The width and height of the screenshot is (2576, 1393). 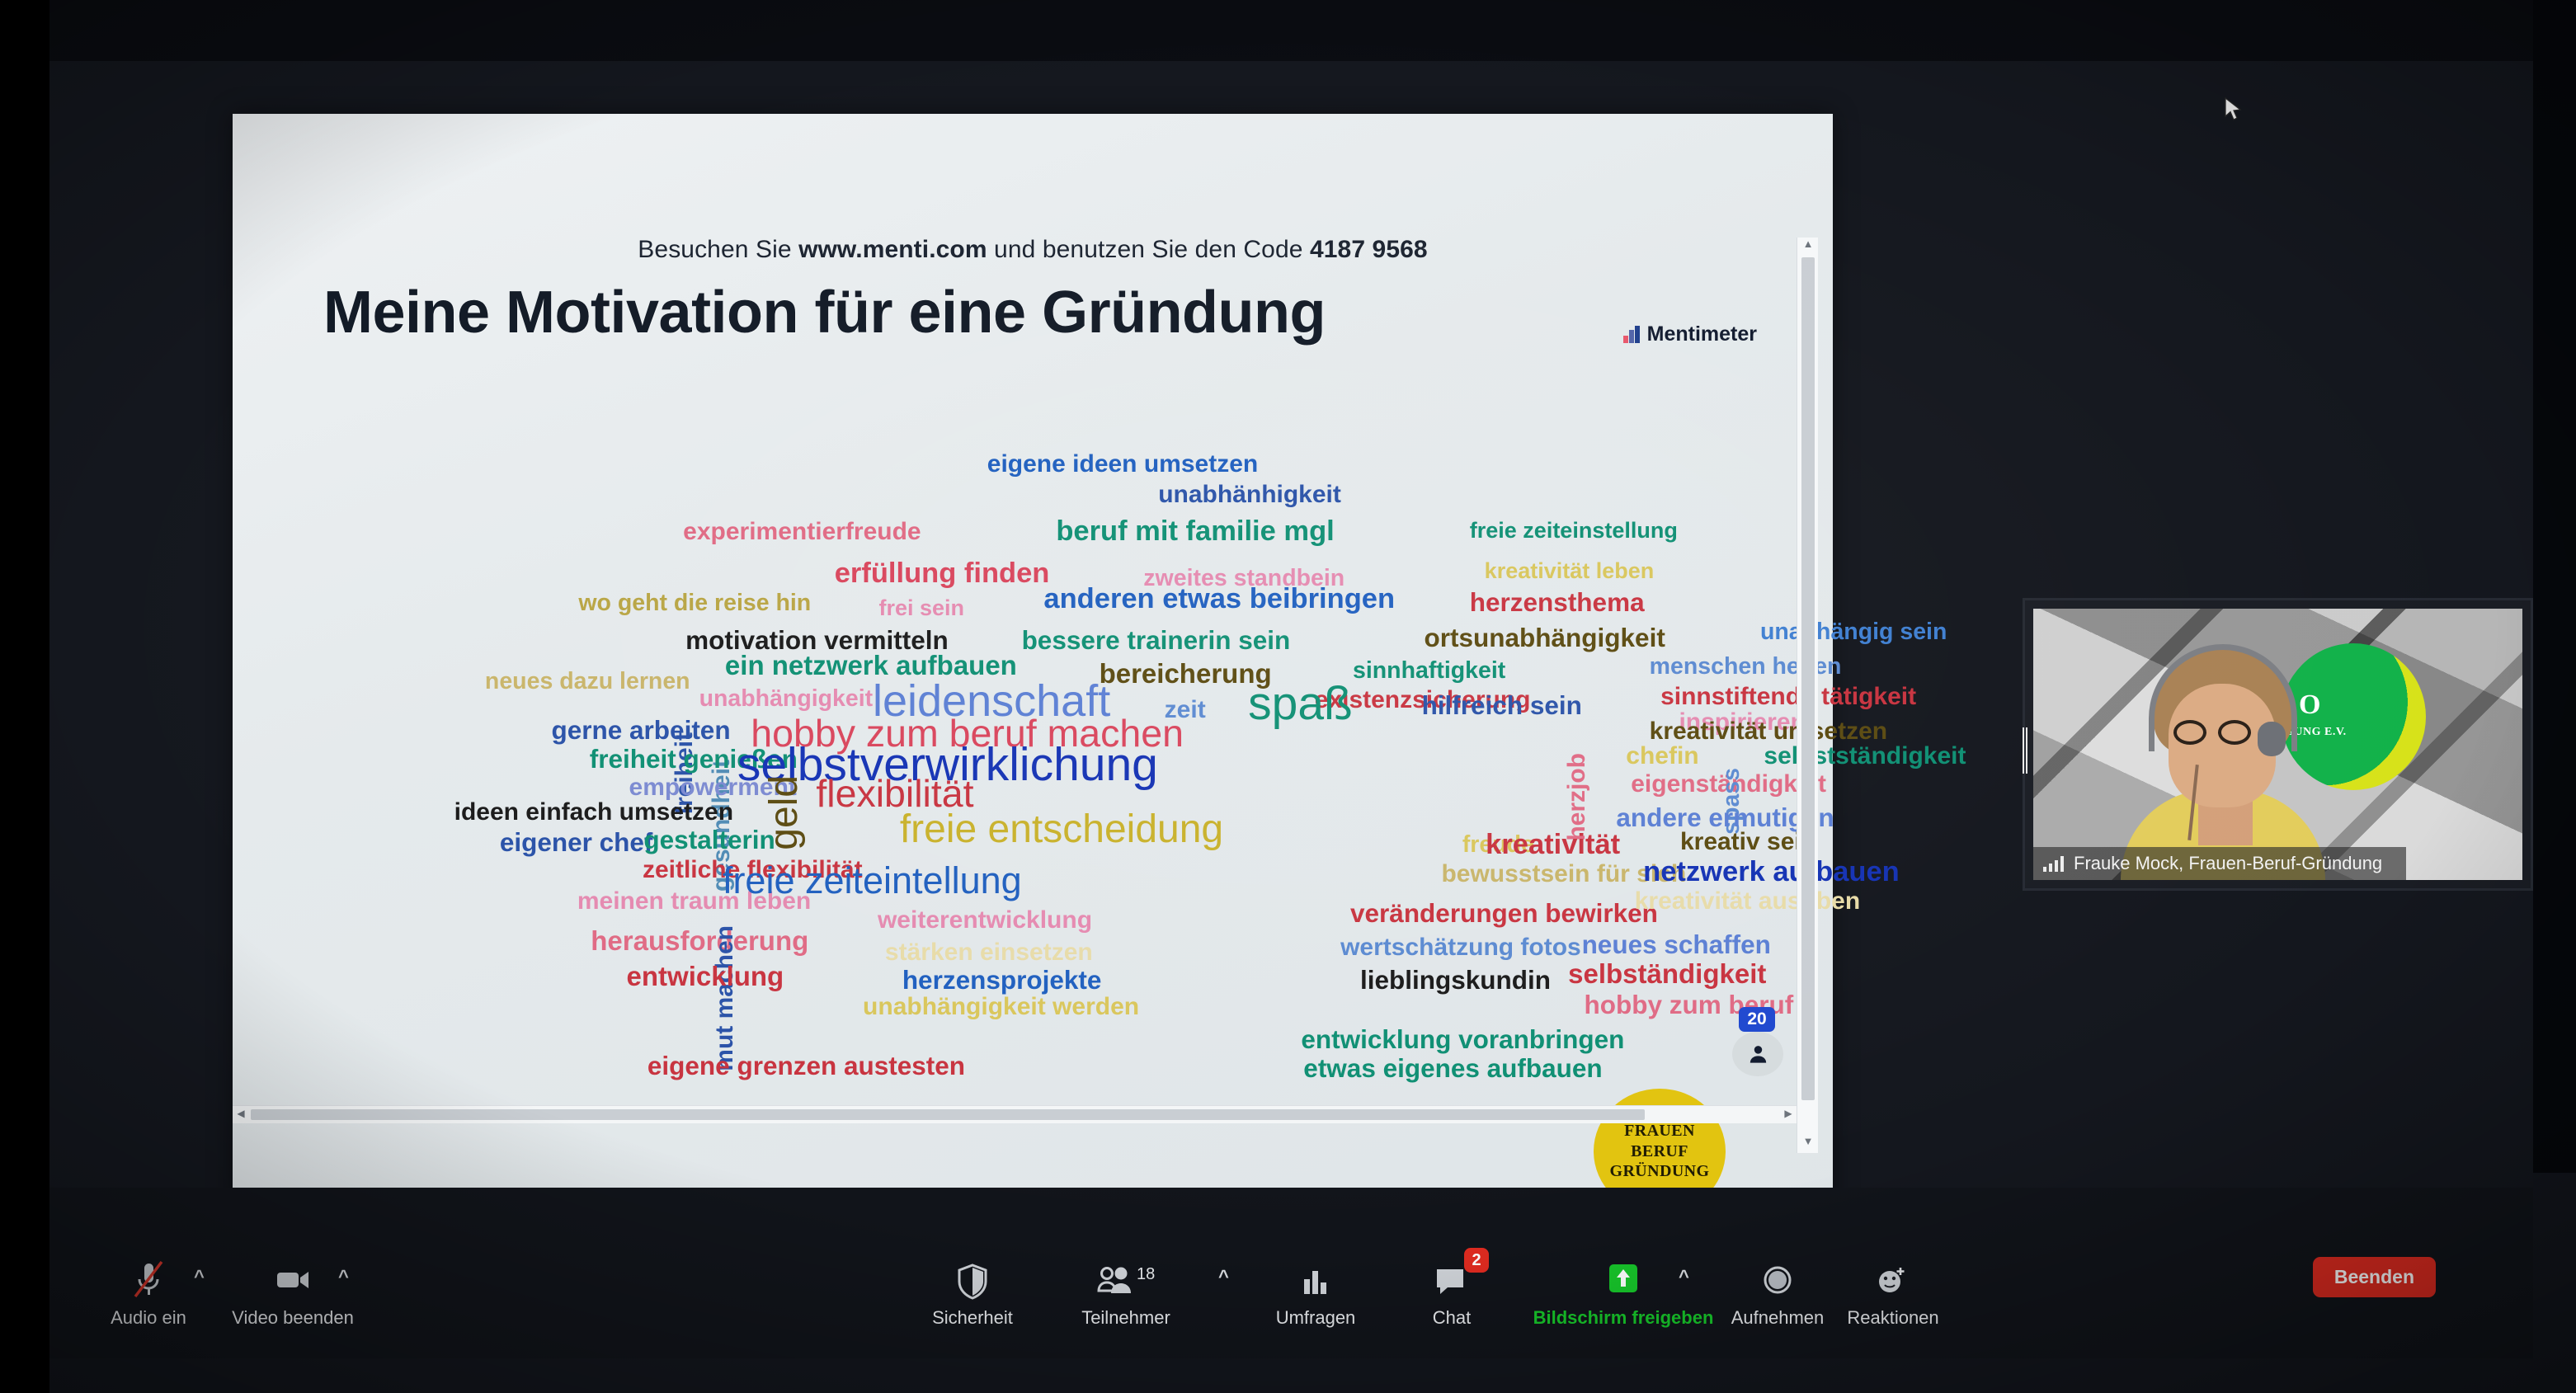 What do you see at coordinates (1288, 30) in the screenshot?
I see `bezel-top` at bounding box center [1288, 30].